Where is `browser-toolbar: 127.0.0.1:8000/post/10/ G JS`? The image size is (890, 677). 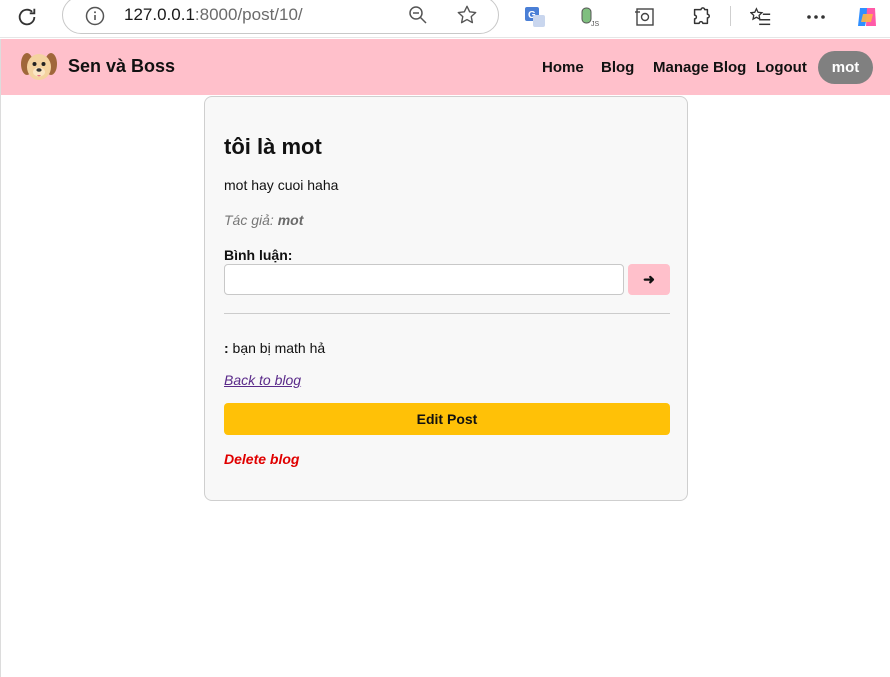
browser-toolbar: 127.0.0.1:8000/post/10/ G JS is located at coordinates (445, 19).